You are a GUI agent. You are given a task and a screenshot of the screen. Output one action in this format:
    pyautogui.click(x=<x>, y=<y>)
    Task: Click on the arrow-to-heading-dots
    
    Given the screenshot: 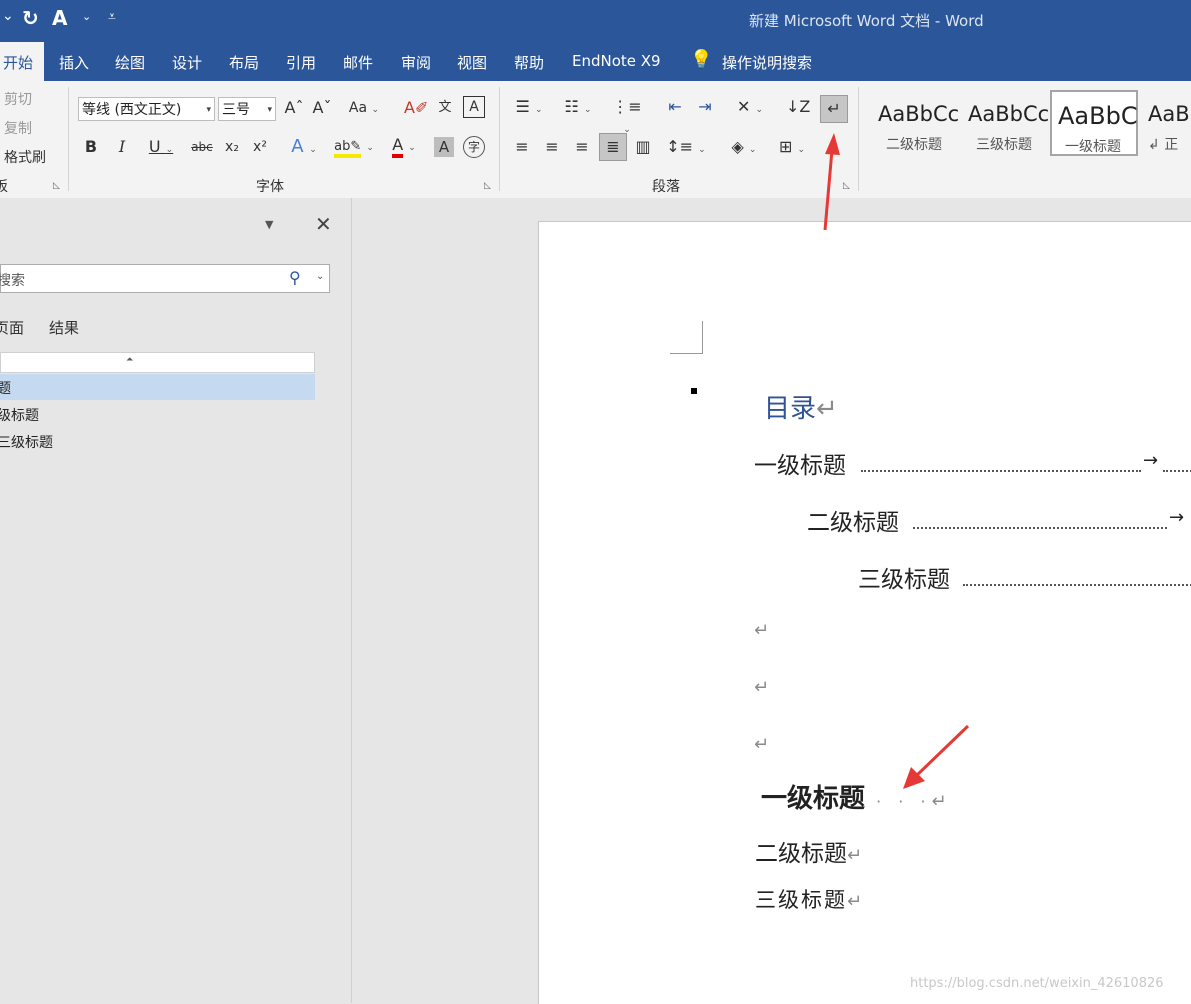 What is the action you would take?
    pyautogui.click(x=936, y=756)
    